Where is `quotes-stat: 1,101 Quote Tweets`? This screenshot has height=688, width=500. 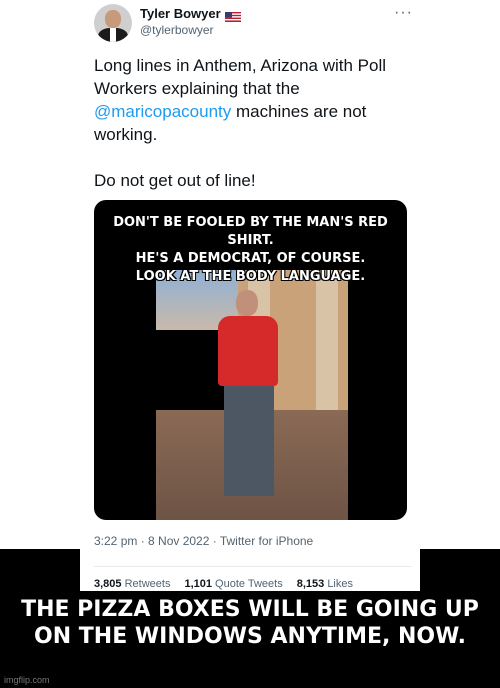 quotes-stat: 1,101 Quote Tweets is located at coordinates (233, 584).